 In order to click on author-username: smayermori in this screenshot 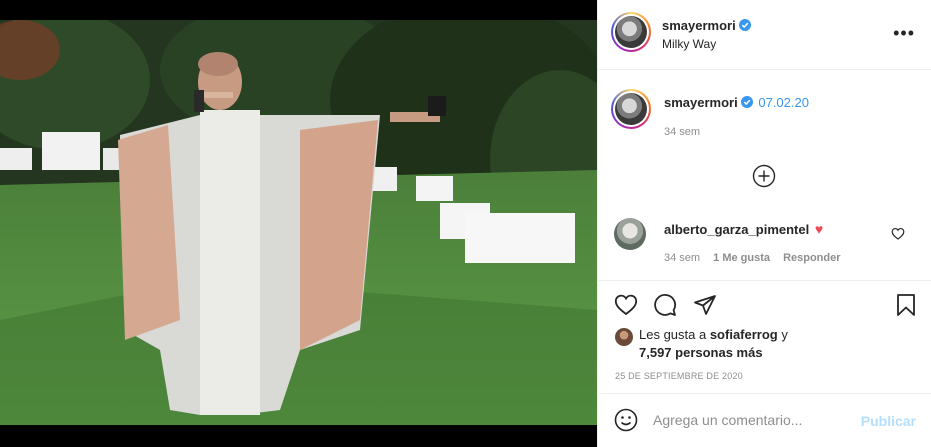, I will do `click(699, 25)`.